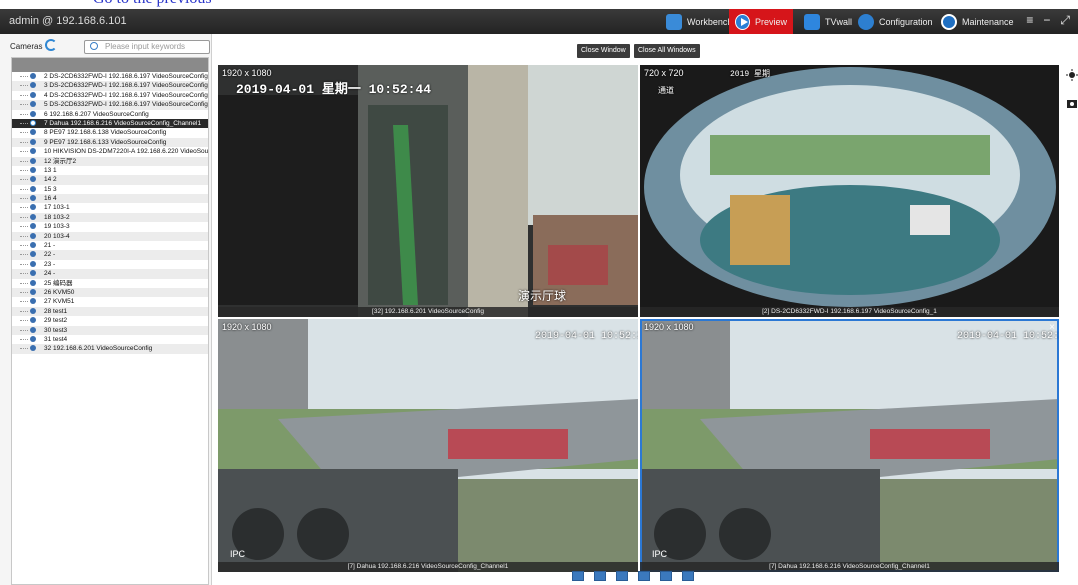 This screenshot has height=585, width=1078. I want to click on brightness-icon, so click(1072, 75).